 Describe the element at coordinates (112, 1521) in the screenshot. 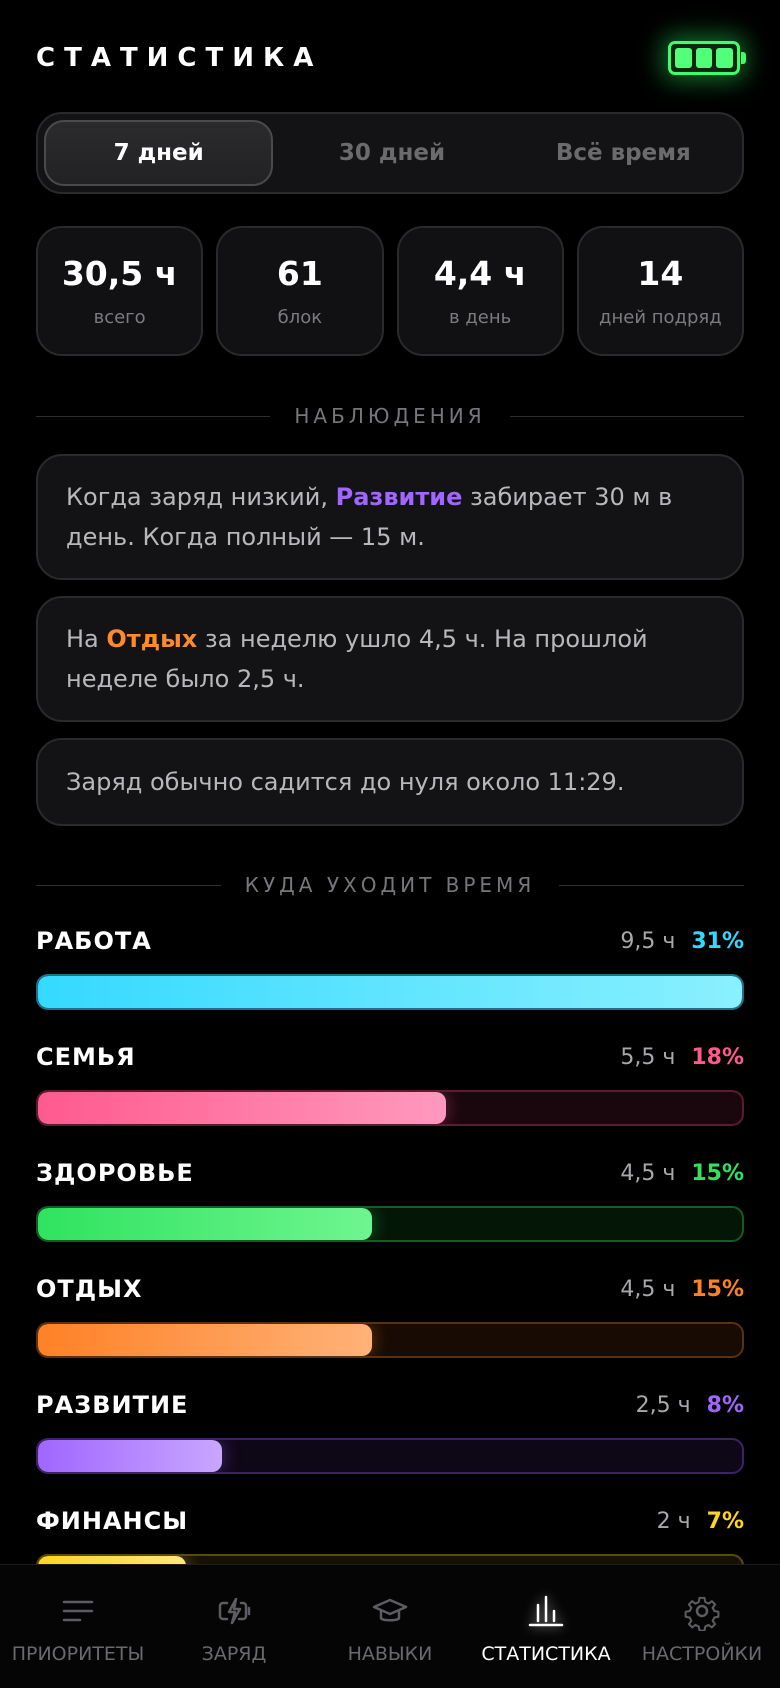

I see `category-name: ФИНАНСЫ` at that location.